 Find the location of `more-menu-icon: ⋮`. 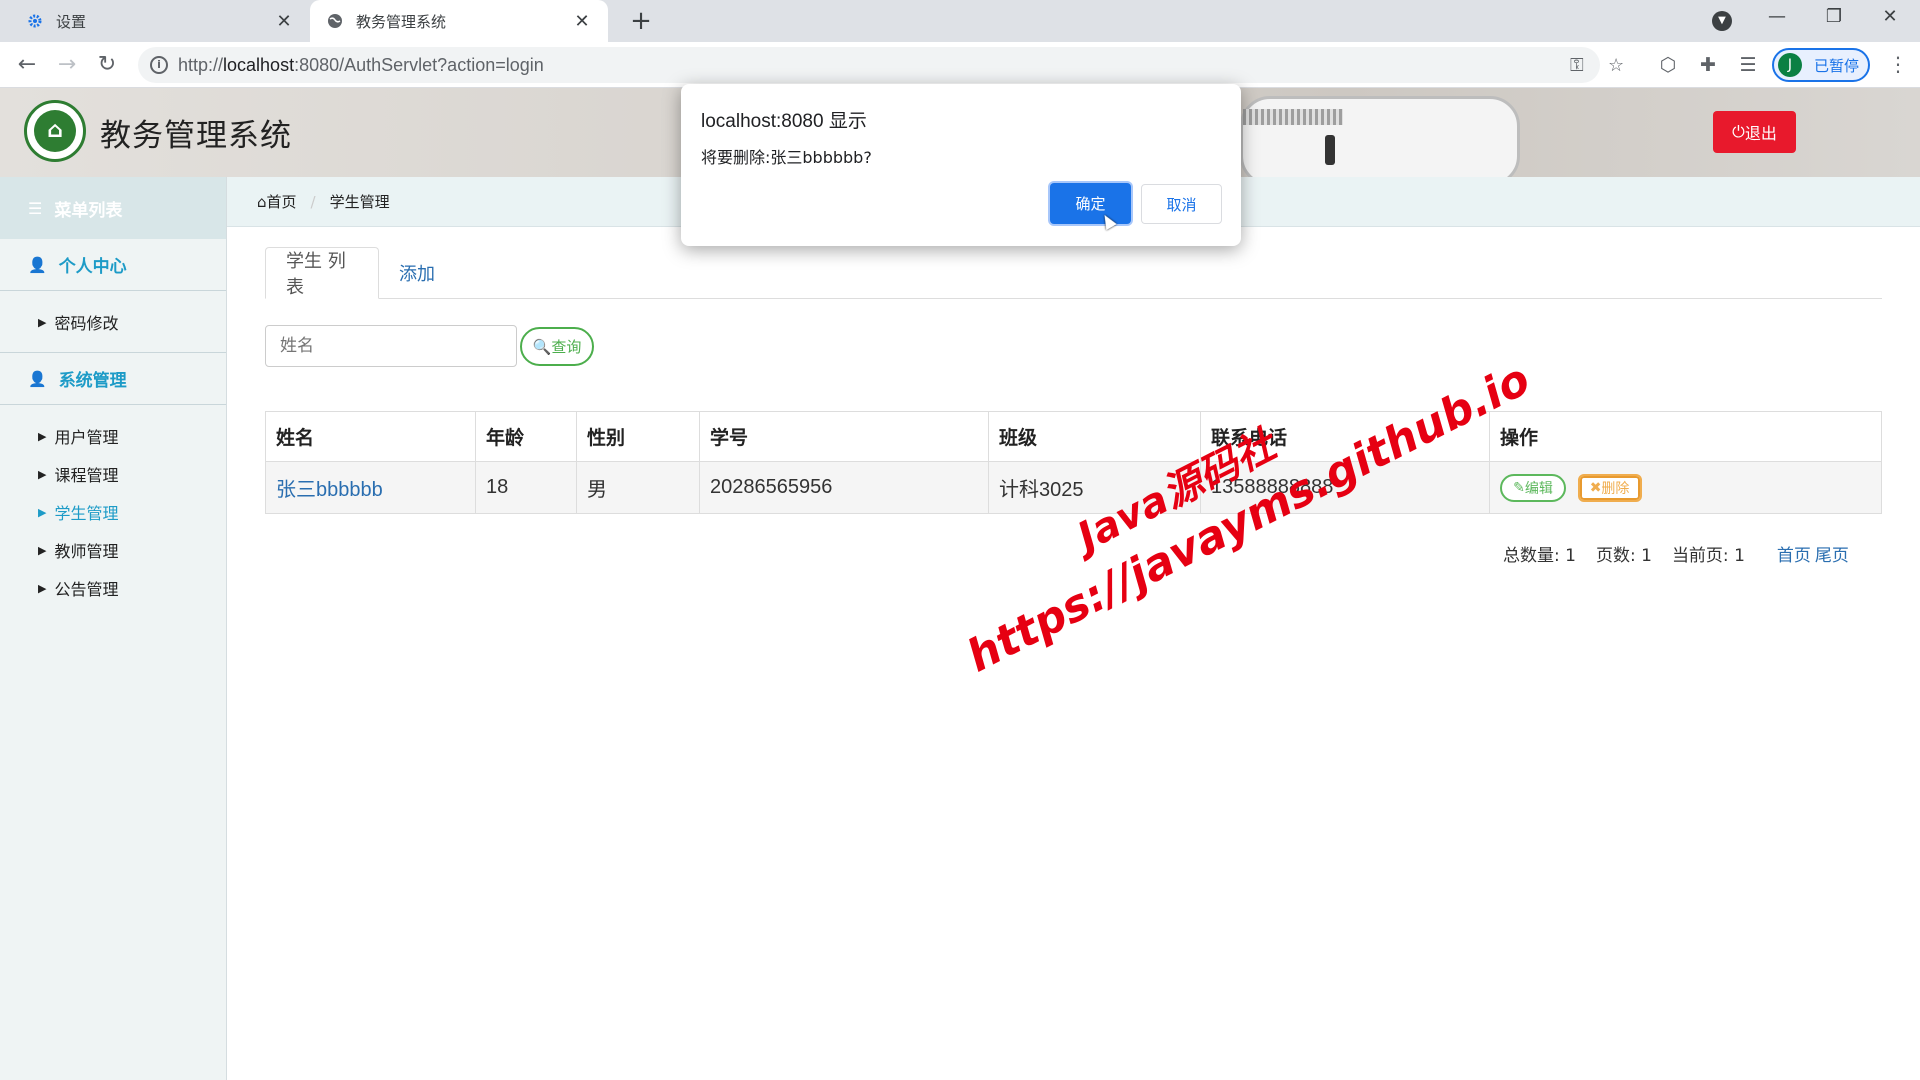

more-menu-icon: ⋮ is located at coordinates (1898, 64).